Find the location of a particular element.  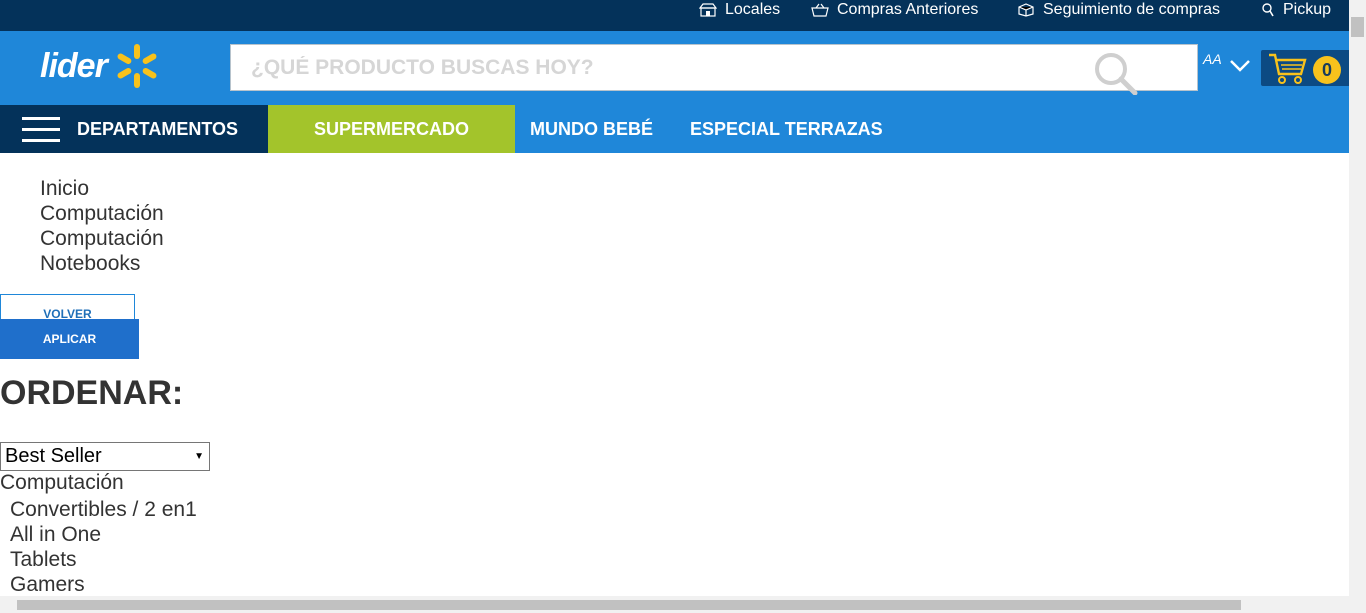

cart-count-badge: 0 is located at coordinates (1327, 70).